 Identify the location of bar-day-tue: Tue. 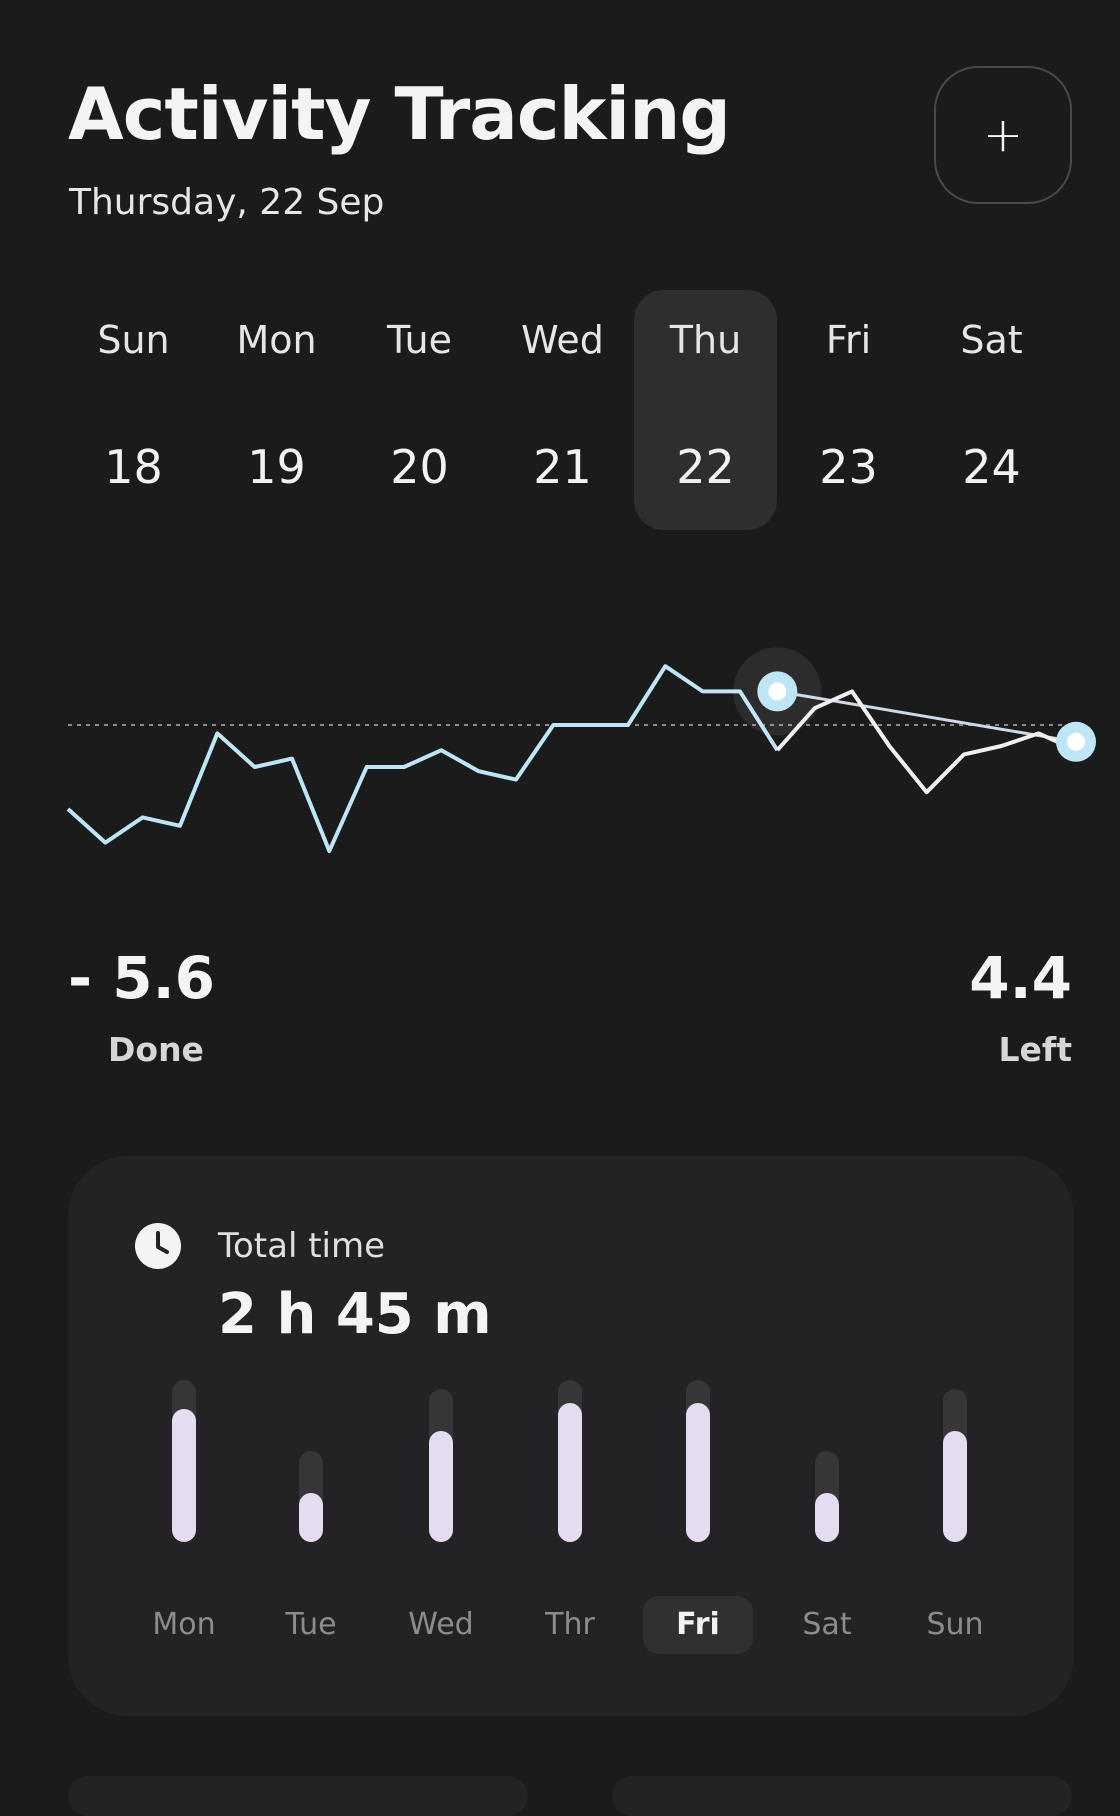
(311, 1625).